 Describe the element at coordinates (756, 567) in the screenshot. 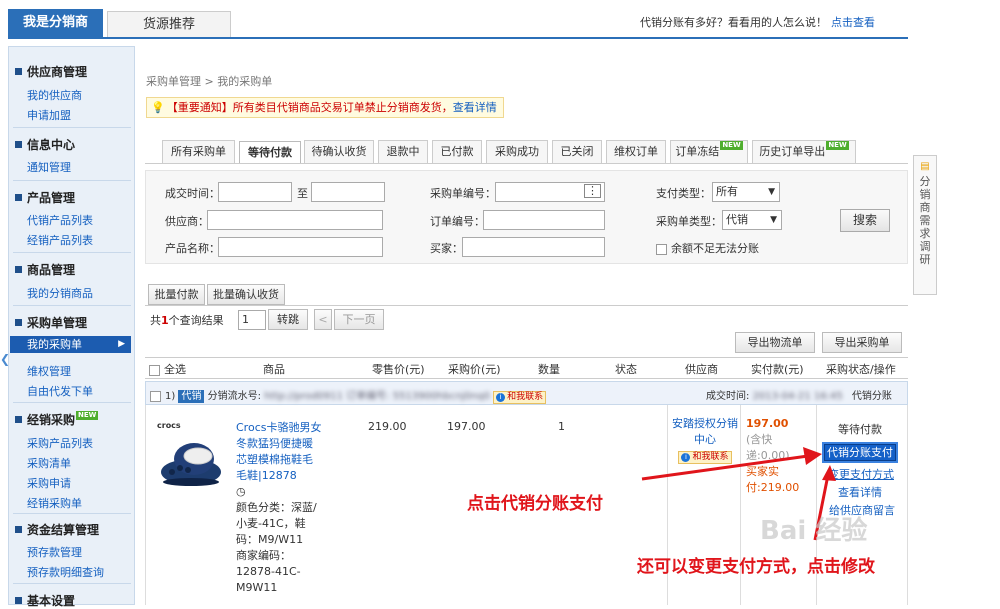

I see `annotation-change-pay: 还可以变更支付方式，点击修改` at that location.